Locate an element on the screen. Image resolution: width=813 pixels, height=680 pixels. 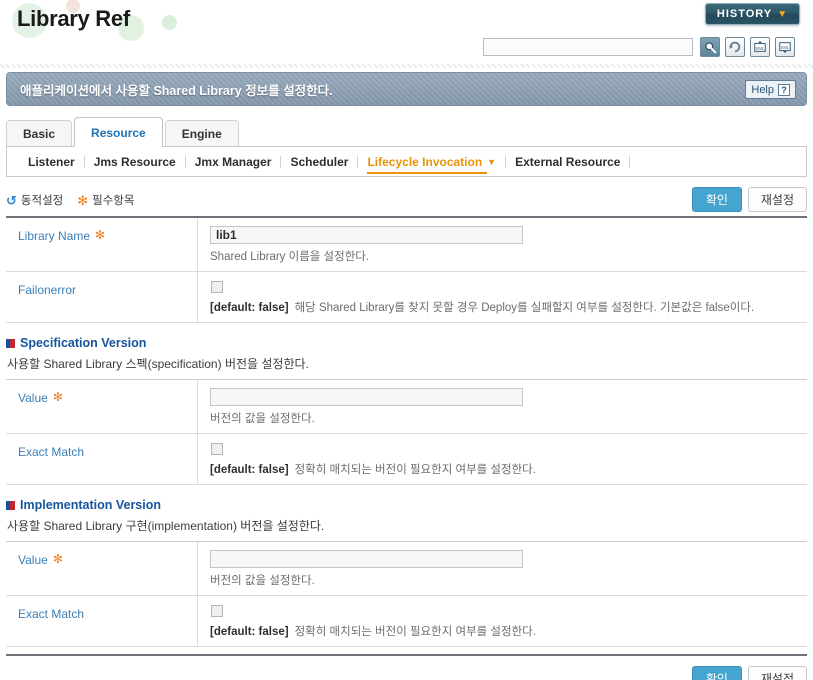
sub-tab-jms-resource: Jms Resource is located at coordinates (135, 161).